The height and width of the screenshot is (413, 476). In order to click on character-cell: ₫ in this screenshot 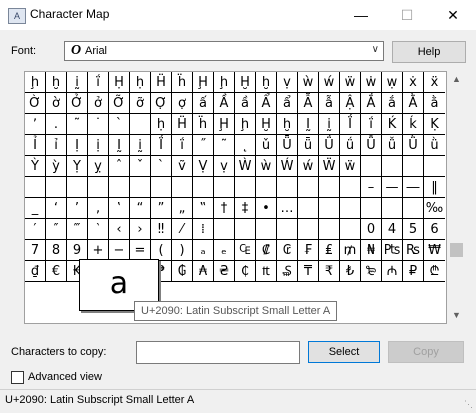, I will do `click(35, 271)`.